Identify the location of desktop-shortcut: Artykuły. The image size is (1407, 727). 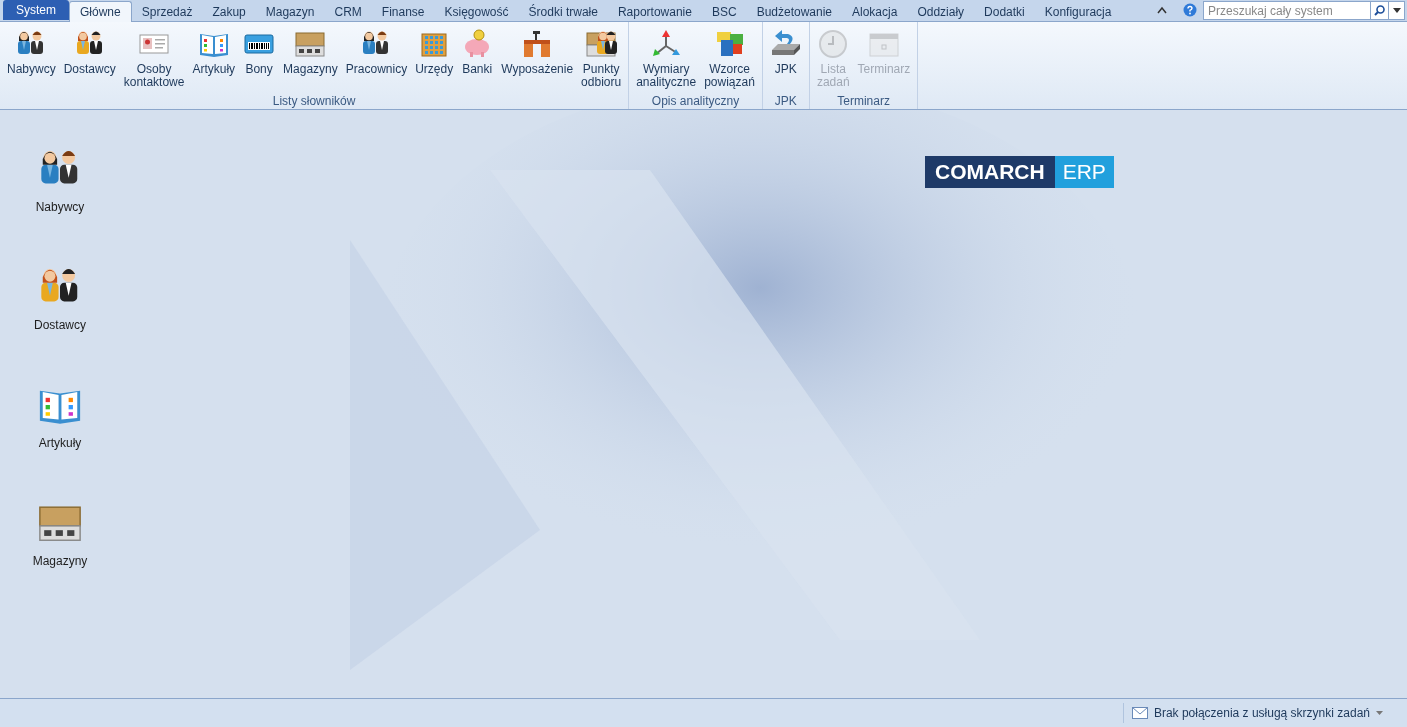
(60, 417).